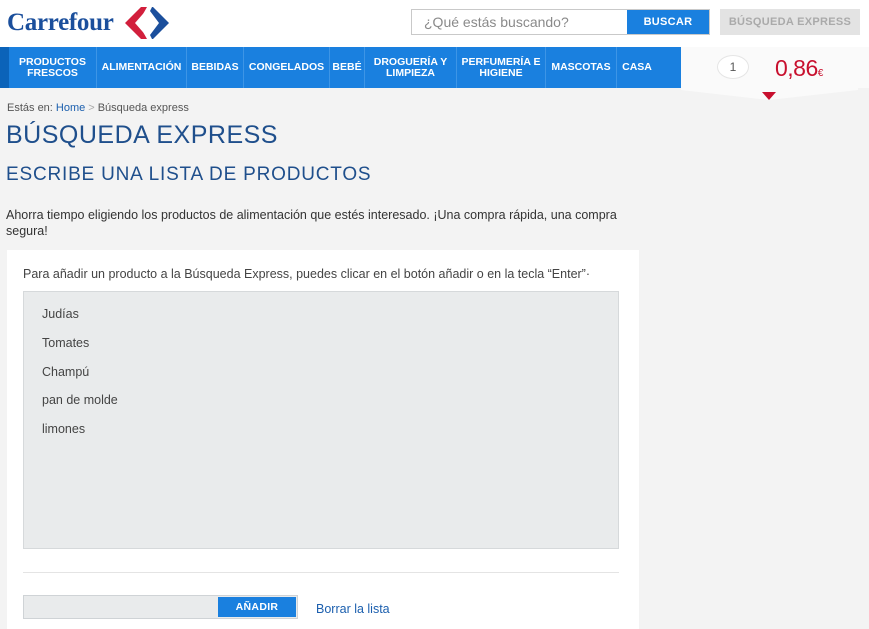  Describe the element at coordinates (581, 67) in the screenshot. I see `nav-item-mascotas: MASCOTAS` at that location.